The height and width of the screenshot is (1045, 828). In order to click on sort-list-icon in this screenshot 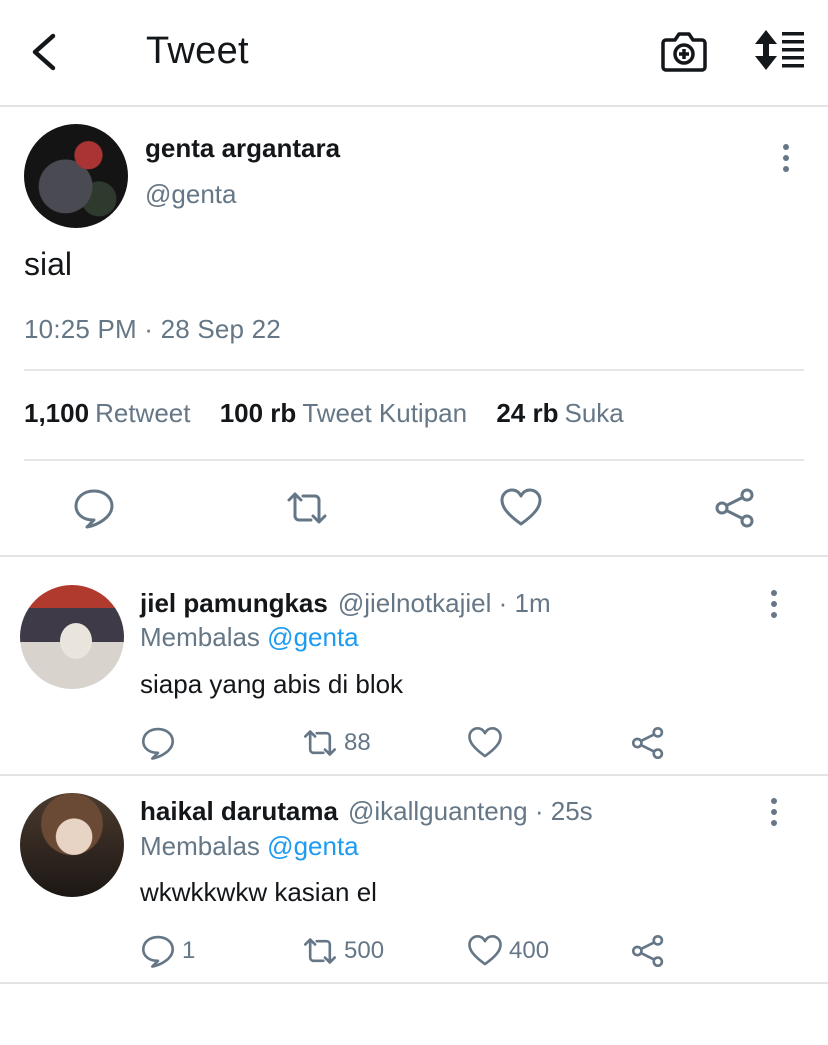, I will do `click(779, 50)`.